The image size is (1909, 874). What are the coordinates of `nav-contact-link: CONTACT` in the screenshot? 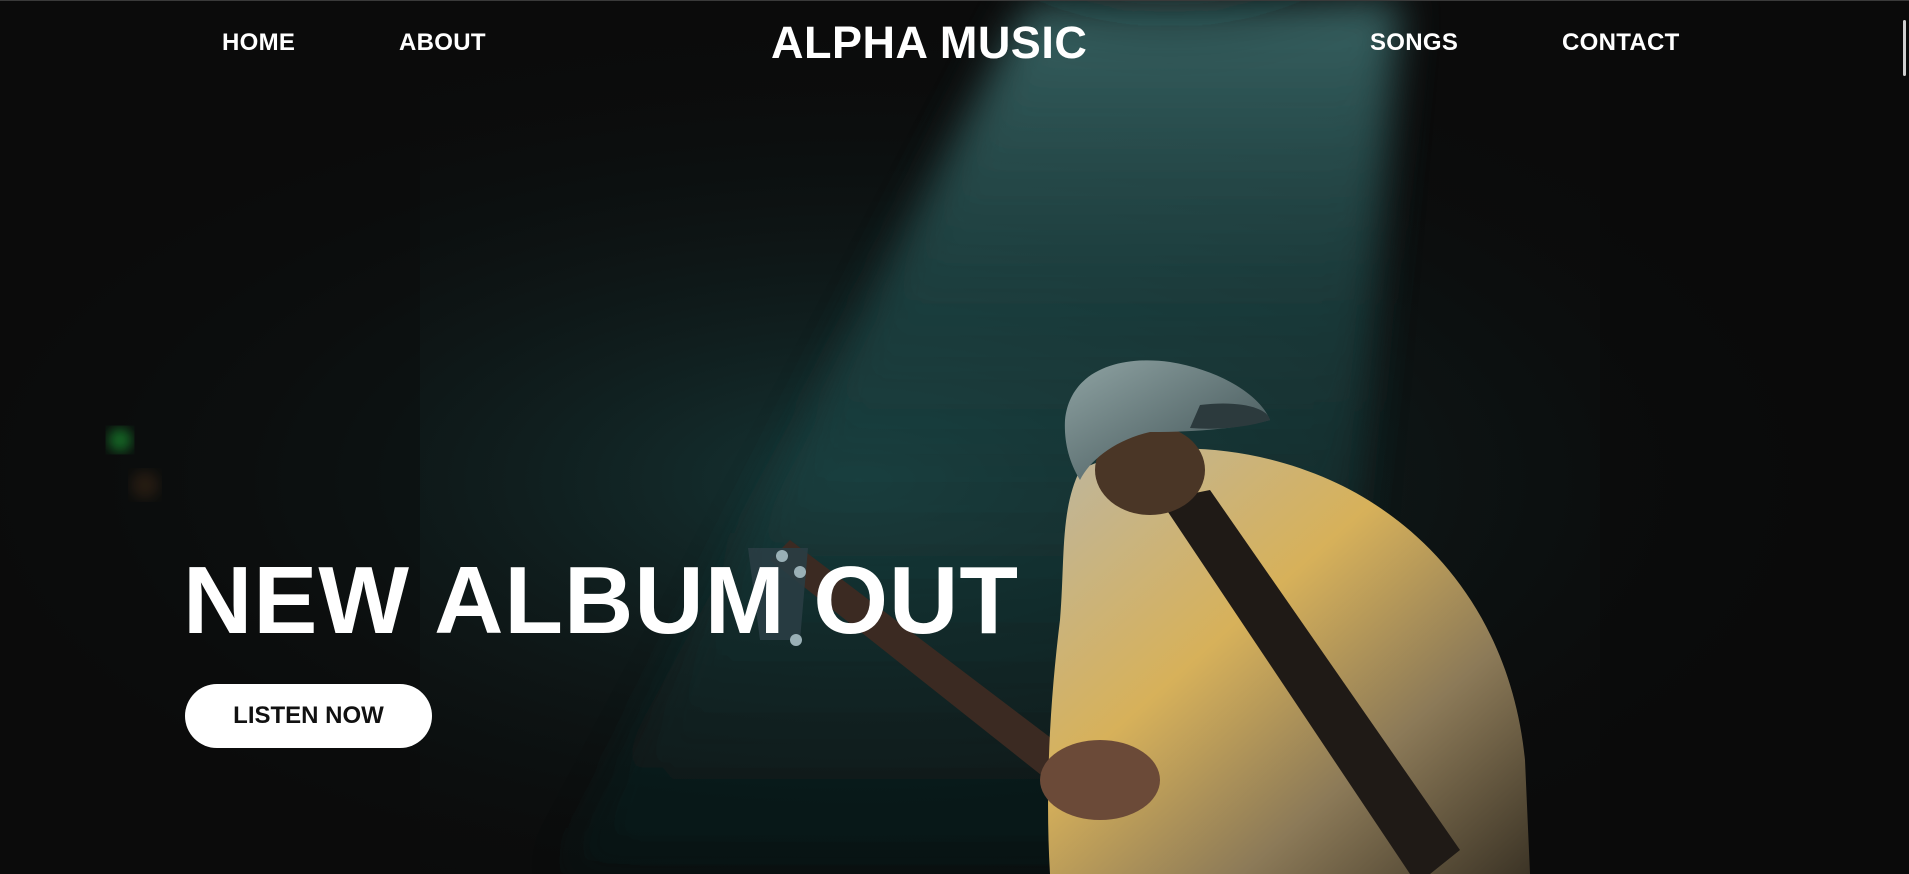 It's located at (1621, 43).